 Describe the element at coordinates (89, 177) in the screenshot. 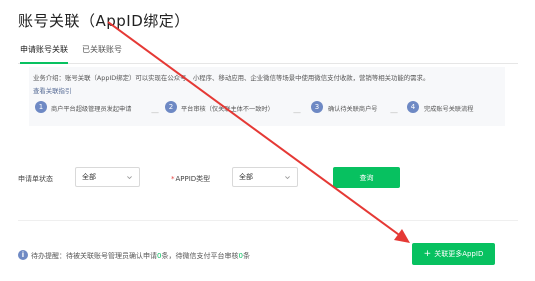

I see `status-select-value: 全部` at that location.